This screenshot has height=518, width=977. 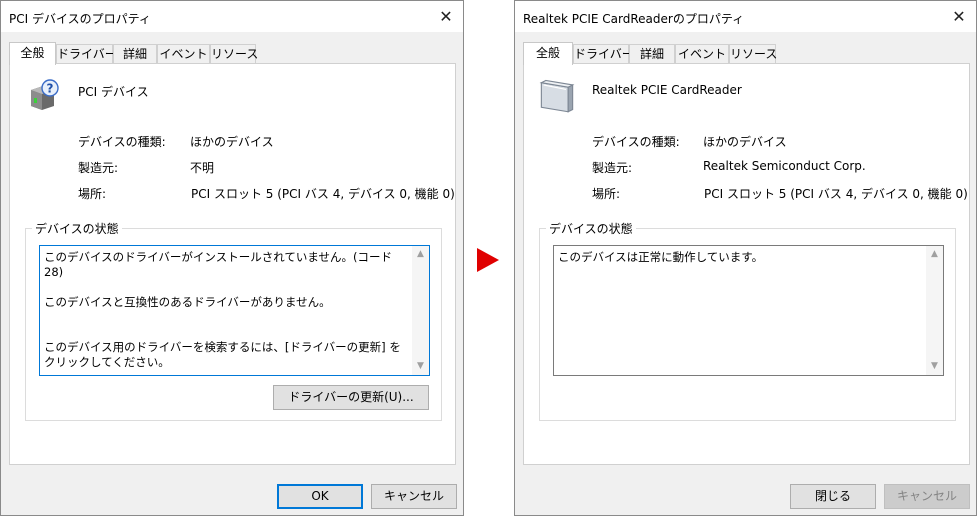 I want to click on title-bar: Realtek PCIE CardReaderのプロパティ ✕, so click(x=745, y=16).